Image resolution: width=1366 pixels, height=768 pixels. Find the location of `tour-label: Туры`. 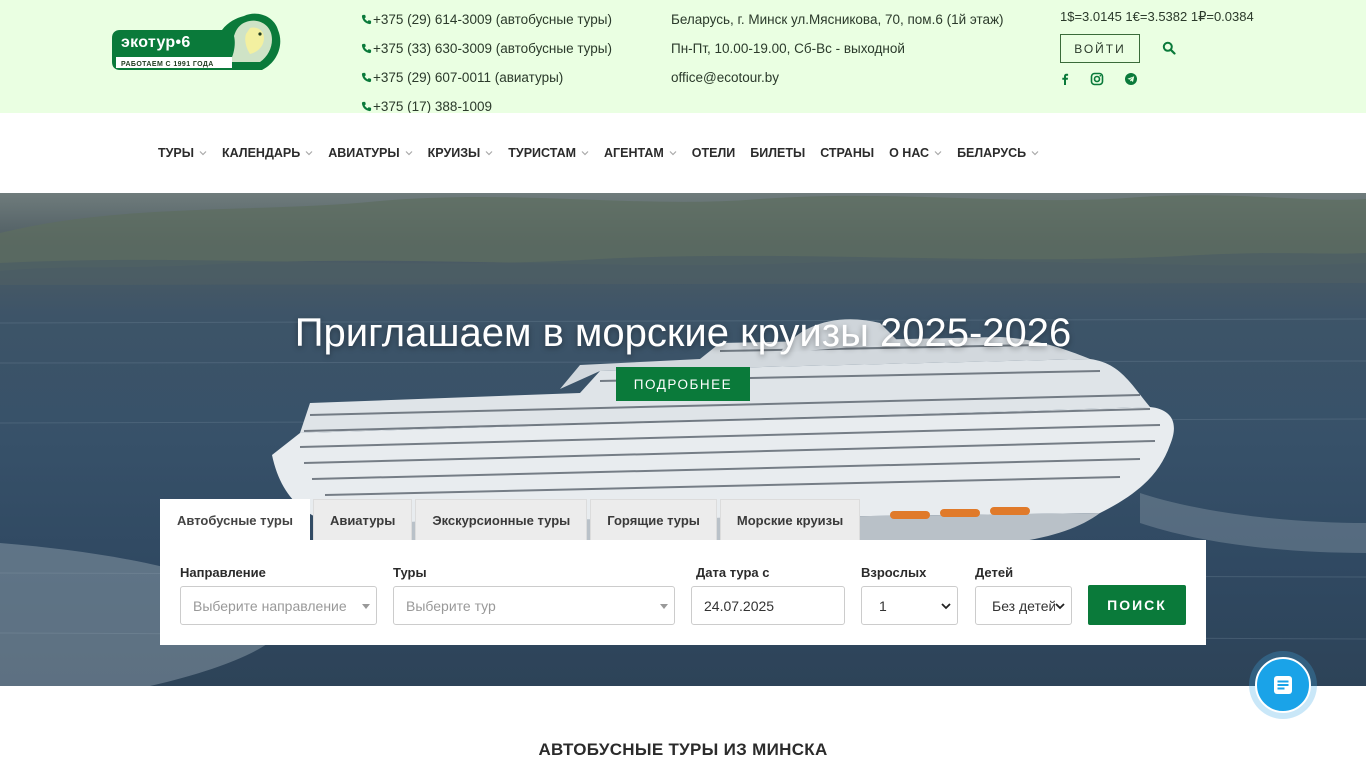

tour-label: Туры is located at coordinates (410, 572).